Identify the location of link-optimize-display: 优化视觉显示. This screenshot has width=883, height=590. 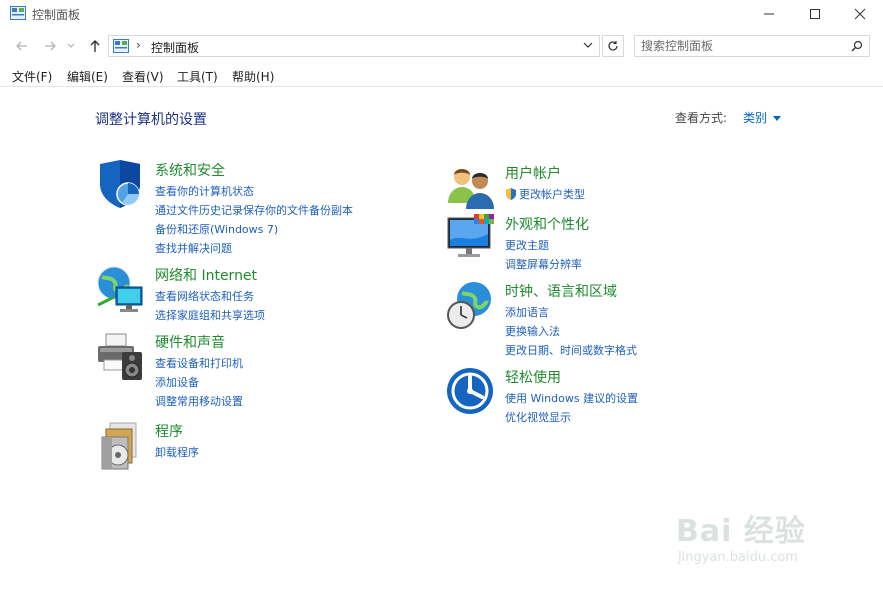
(571, 417).